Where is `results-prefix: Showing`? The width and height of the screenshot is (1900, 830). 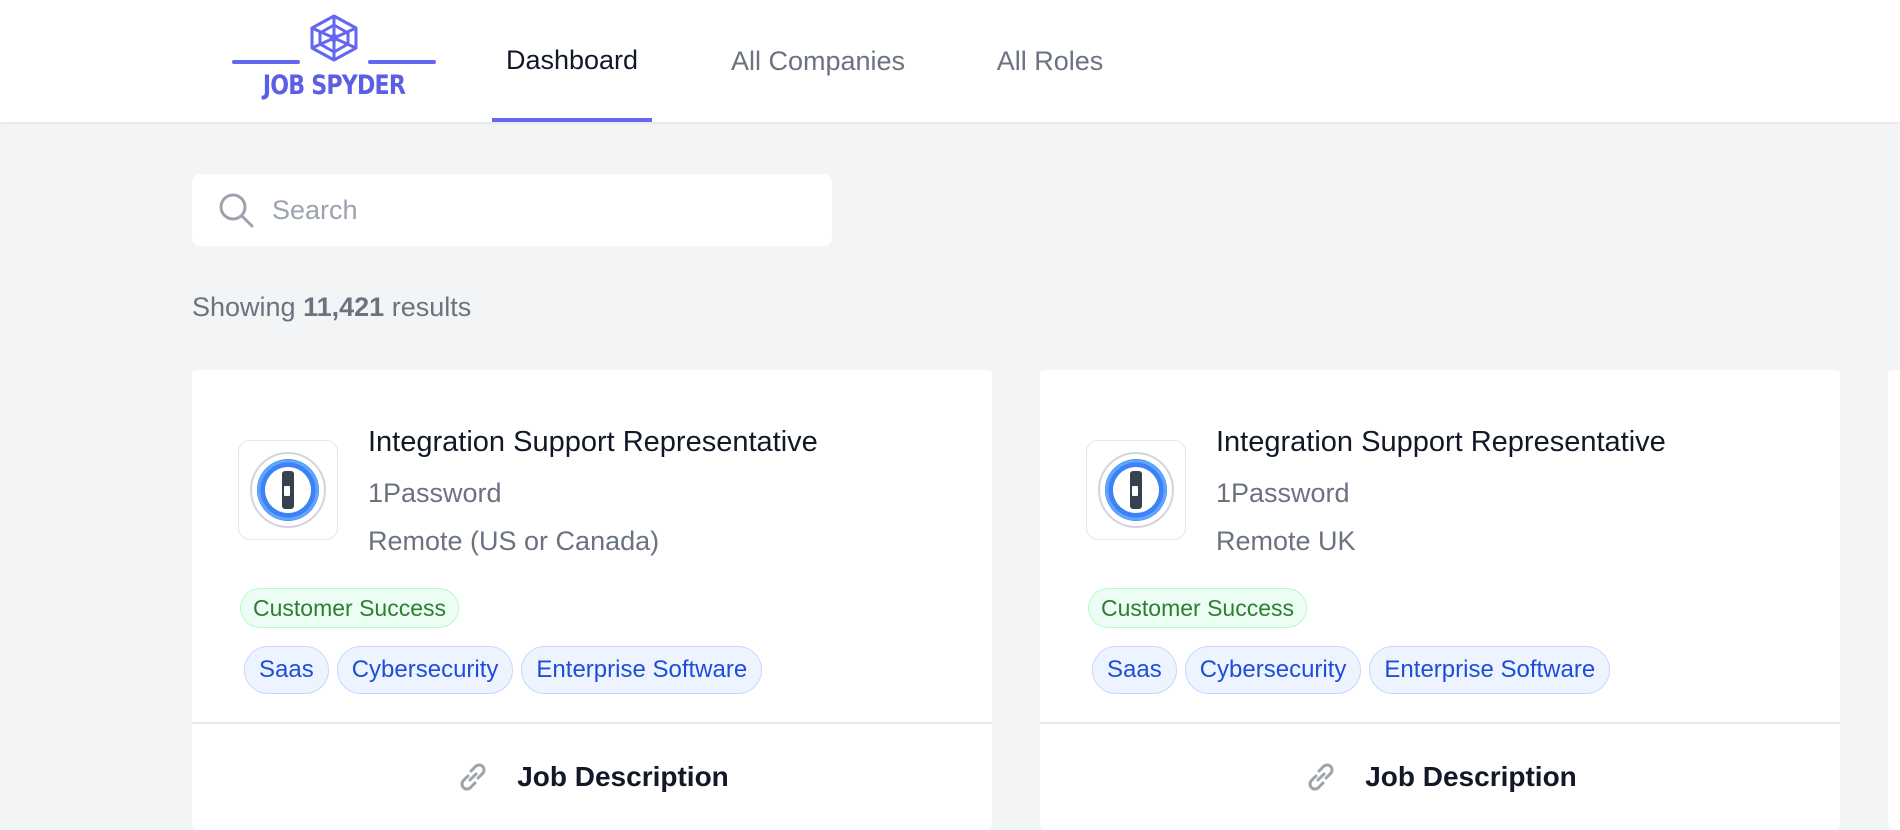
results-prefix: Showing is located at coordinates (244, 307).